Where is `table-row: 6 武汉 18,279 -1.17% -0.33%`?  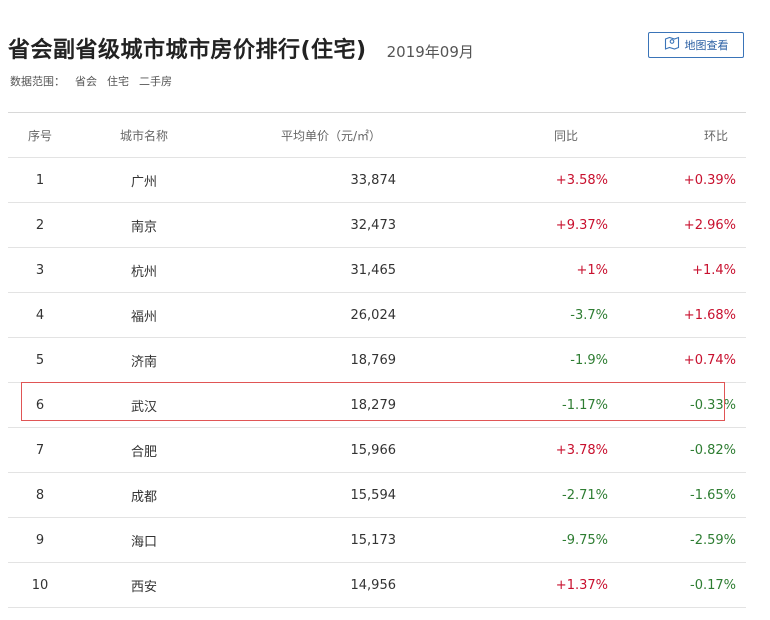 table-row: 6 武汉 18,279 -1.17% -0.33% is located at coordinates (377, 405).